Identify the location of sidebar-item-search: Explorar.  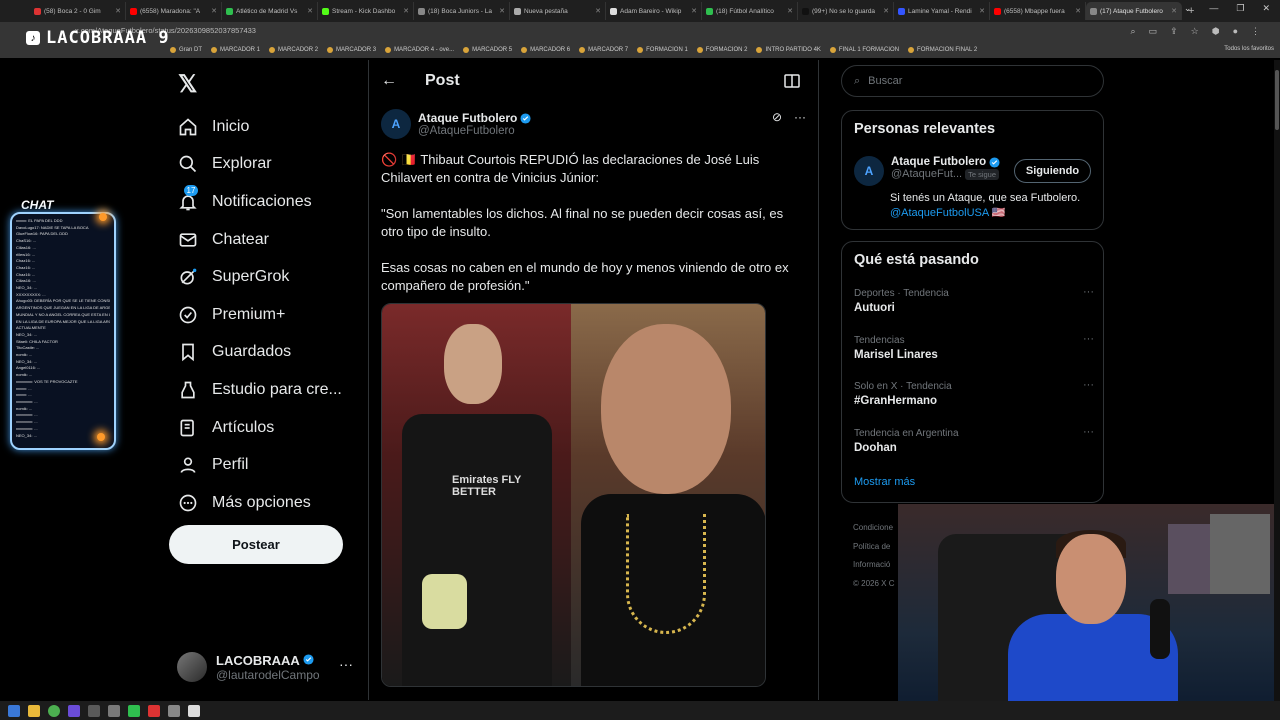
(260, 165).